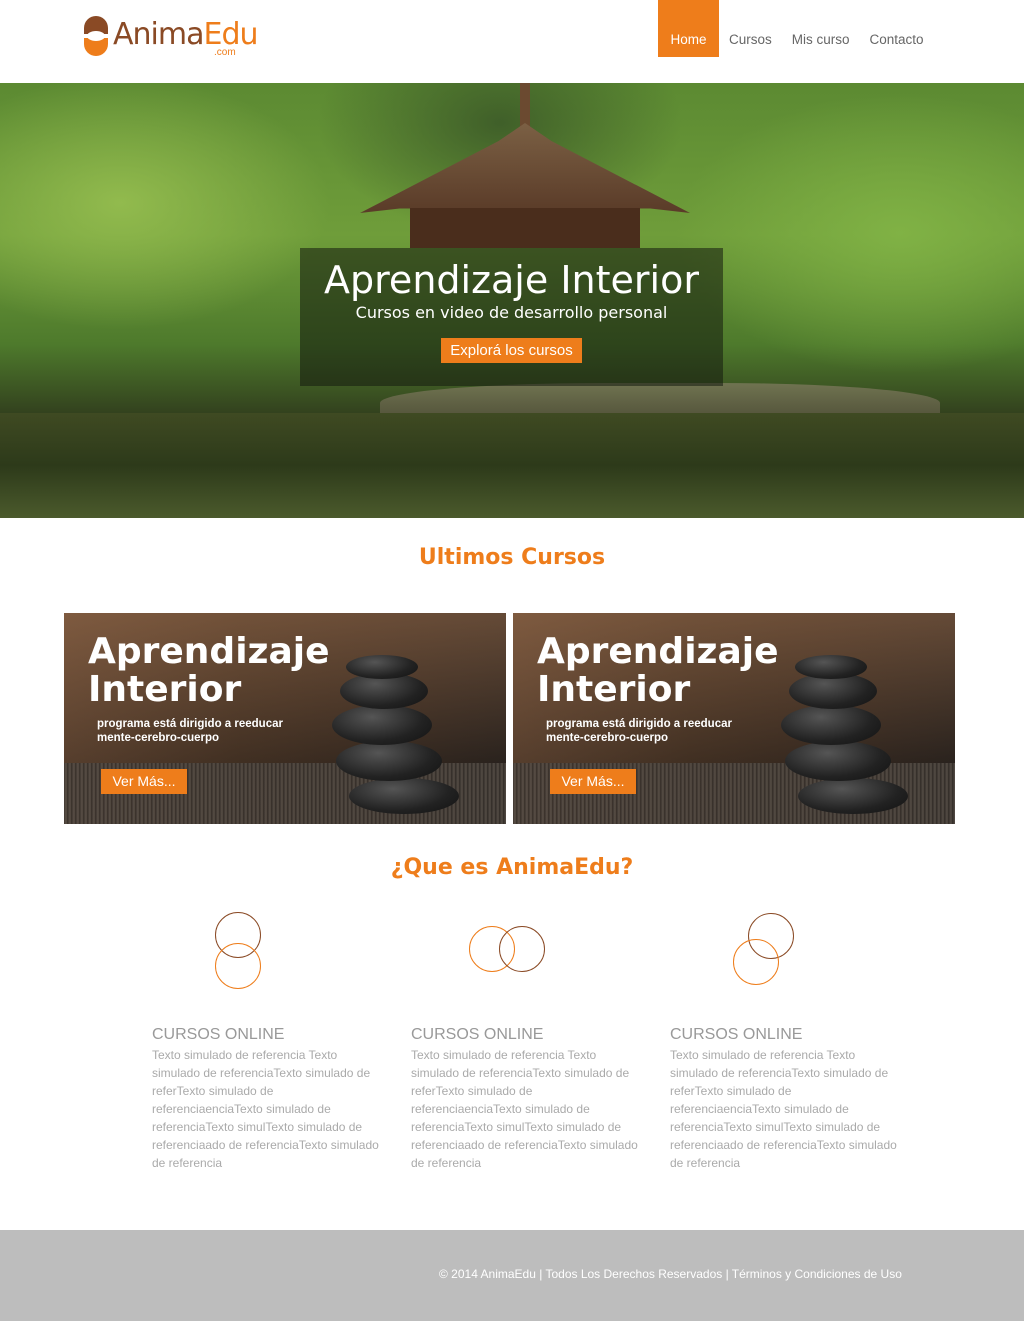 This screenshot has width=1024, height=1321. Describe the element at coordinates (512, 557) in the screenshot. I see `latest-courses-heading: Ultimos Cursos` at that location.